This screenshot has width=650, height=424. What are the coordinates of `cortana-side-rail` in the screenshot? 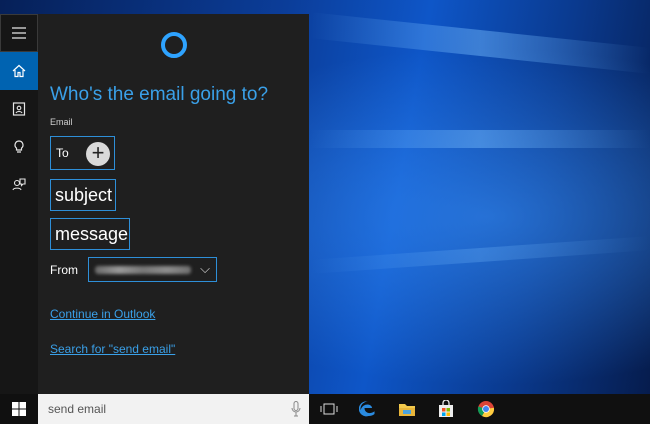 It's located at (19, 204).